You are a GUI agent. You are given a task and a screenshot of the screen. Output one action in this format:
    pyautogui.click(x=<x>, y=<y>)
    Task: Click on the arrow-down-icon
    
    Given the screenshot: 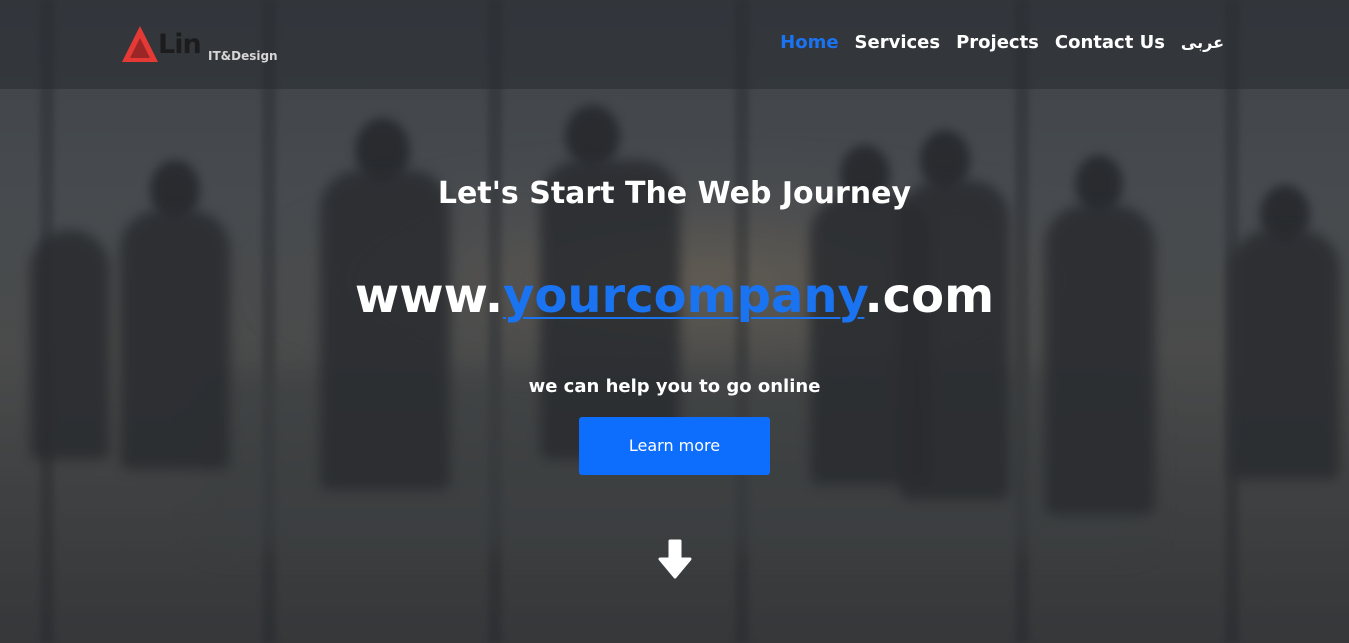 What is the action you would take?
    pyautogui.click(x=675, y=559)
    